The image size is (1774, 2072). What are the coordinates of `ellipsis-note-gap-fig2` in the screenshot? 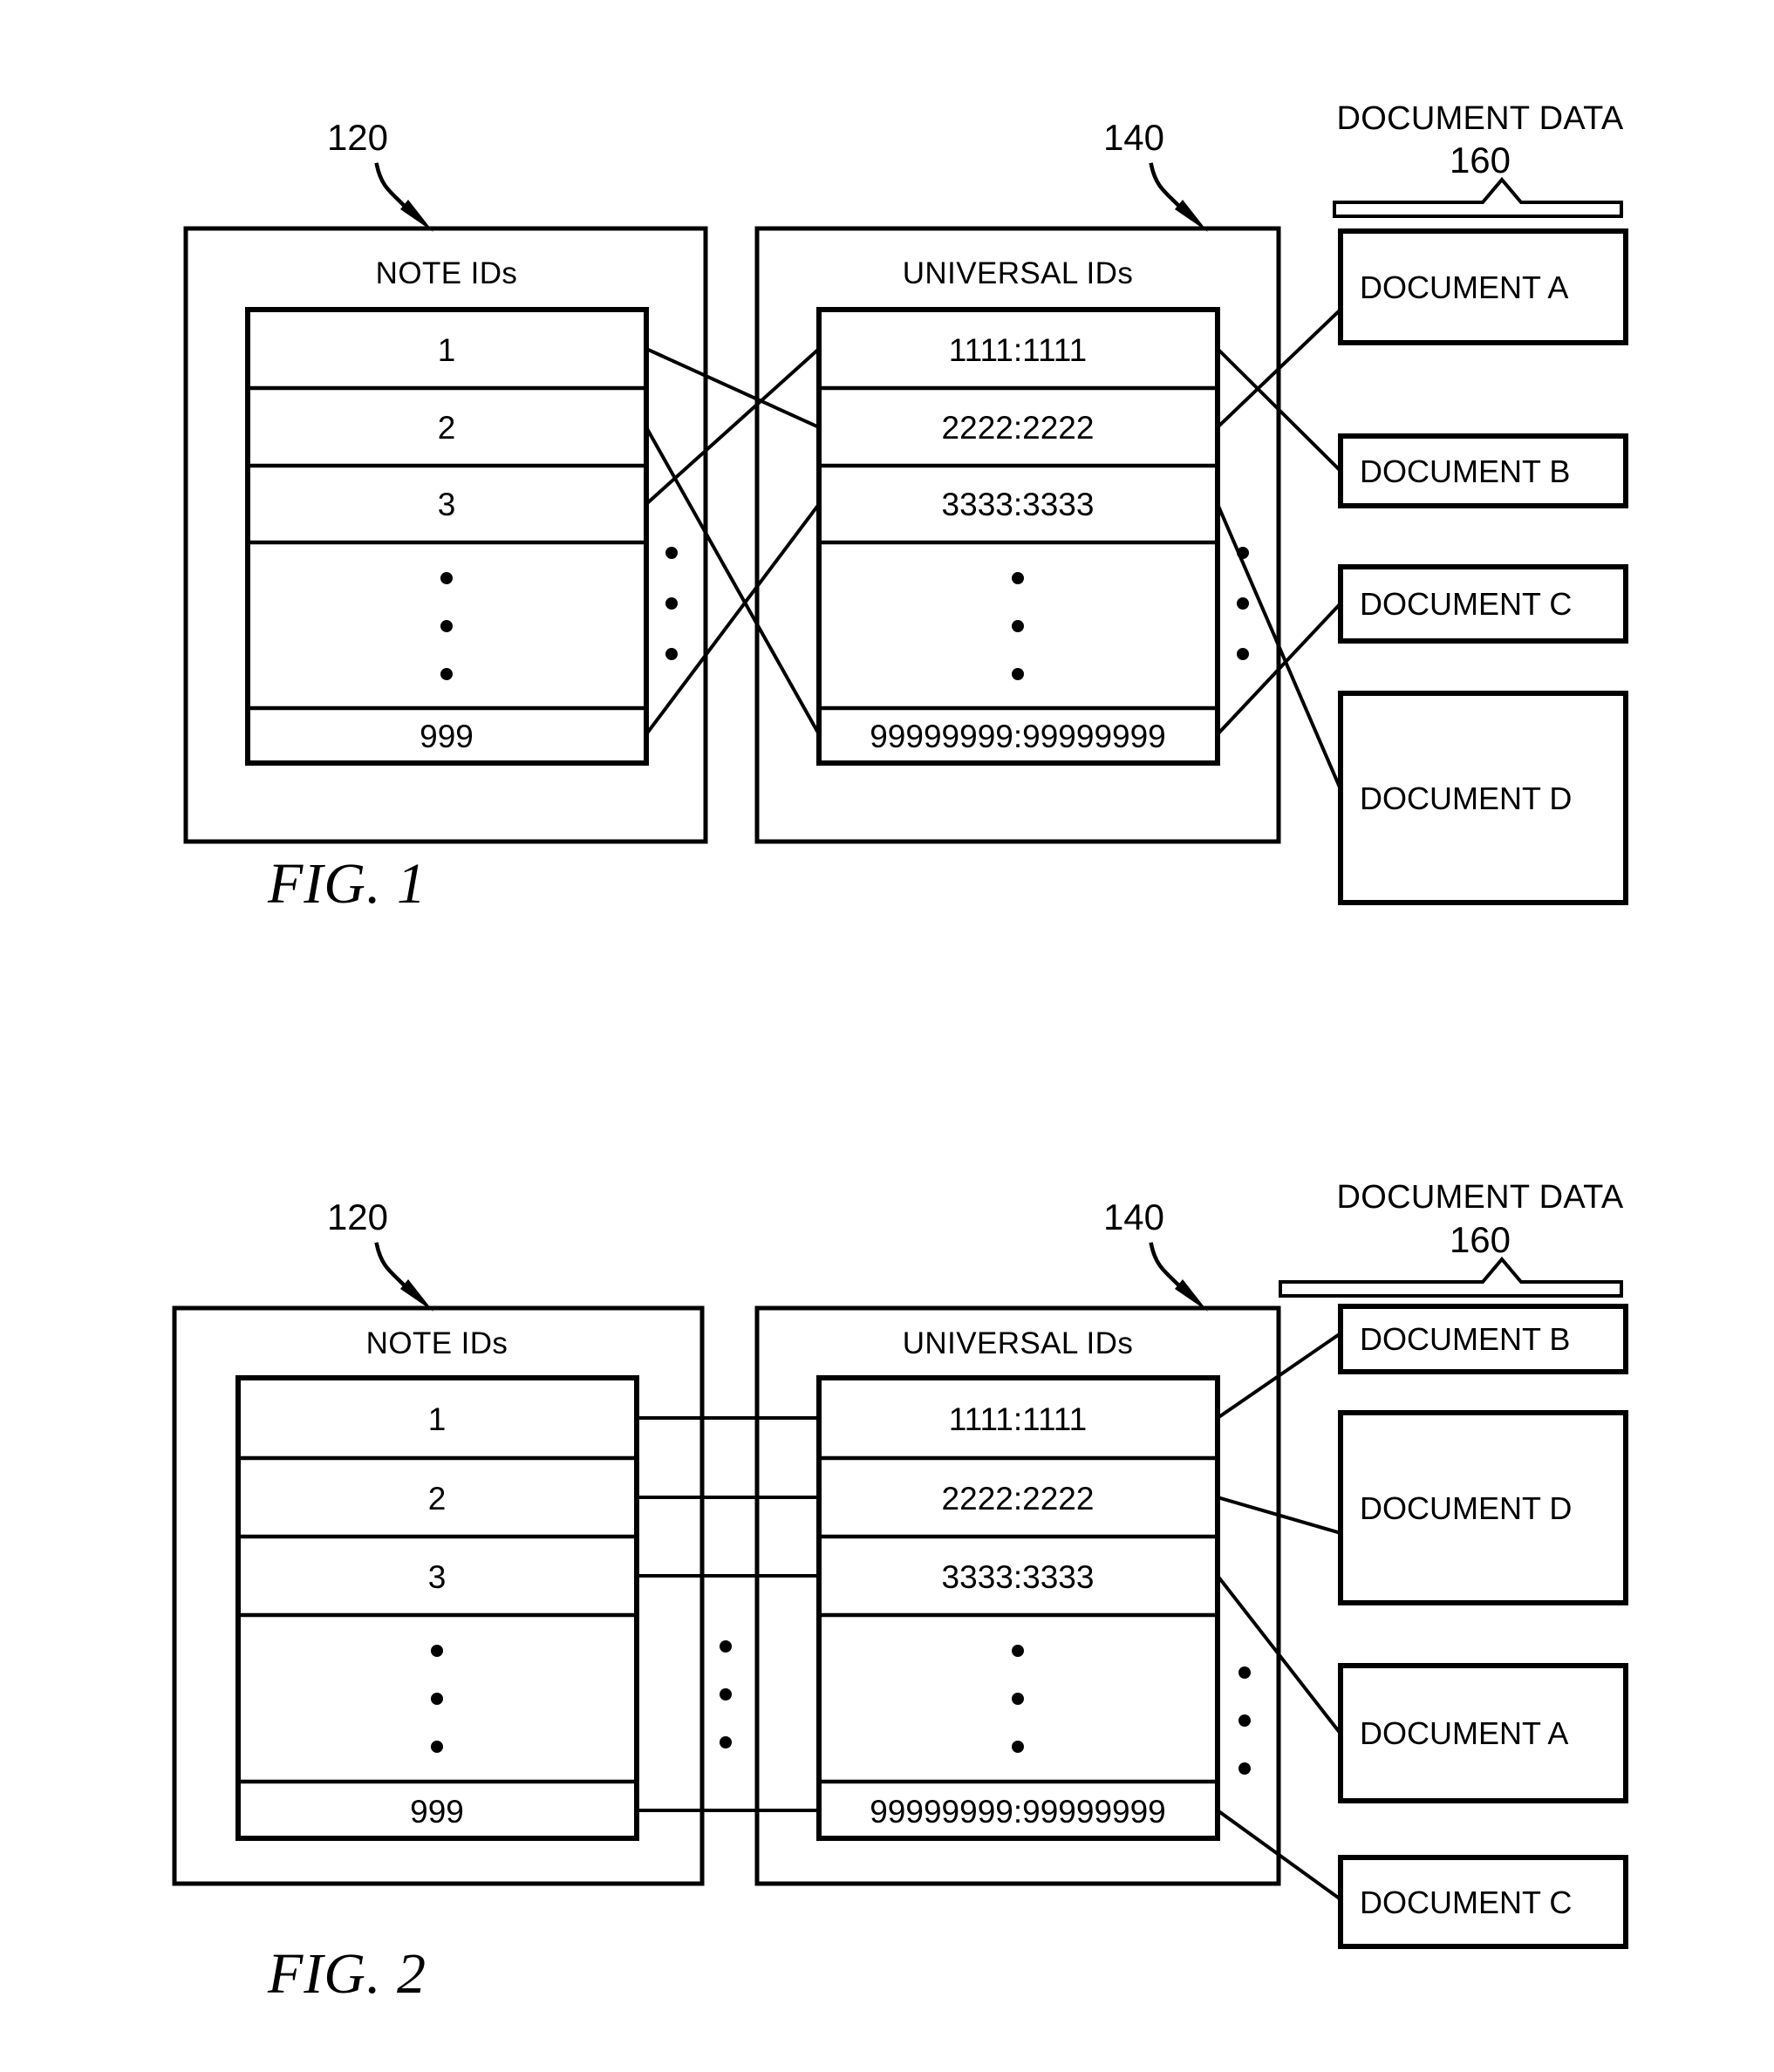 It's located at (726, 1694).